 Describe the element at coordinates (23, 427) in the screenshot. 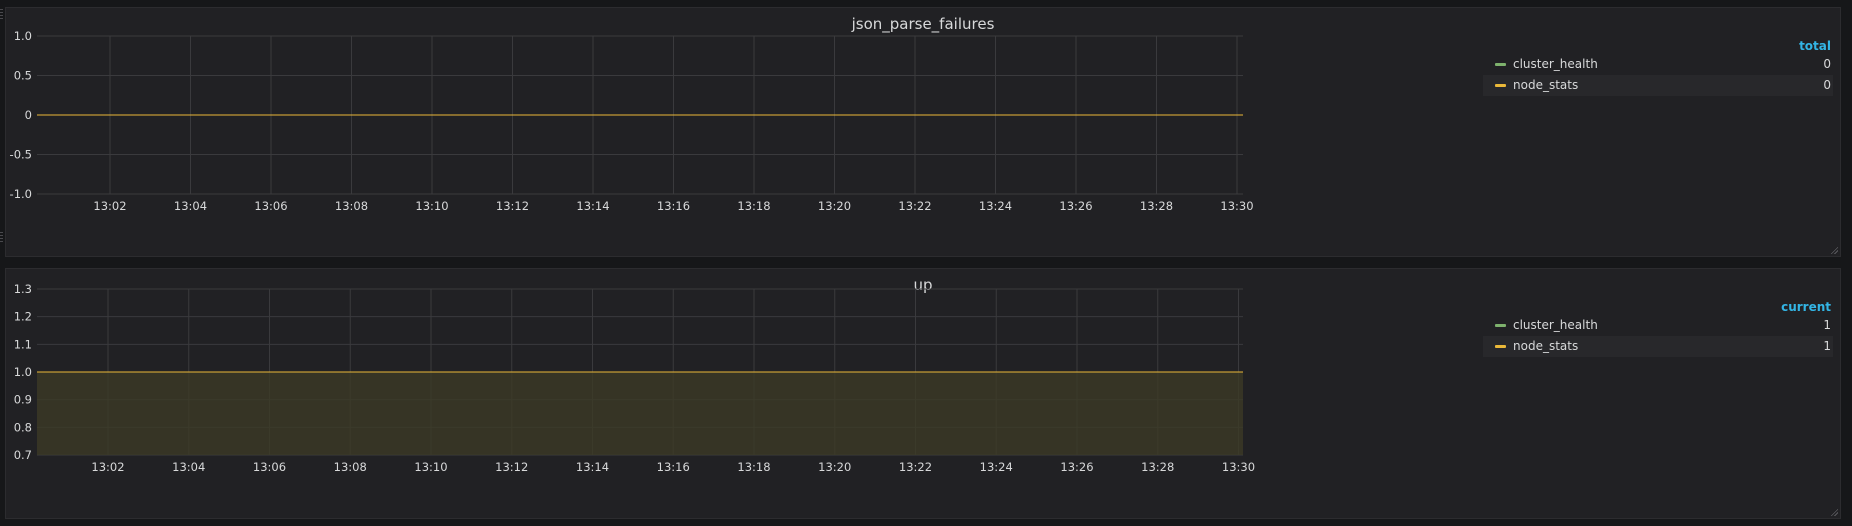

I see `y-tick-label: 0.8` at that location.